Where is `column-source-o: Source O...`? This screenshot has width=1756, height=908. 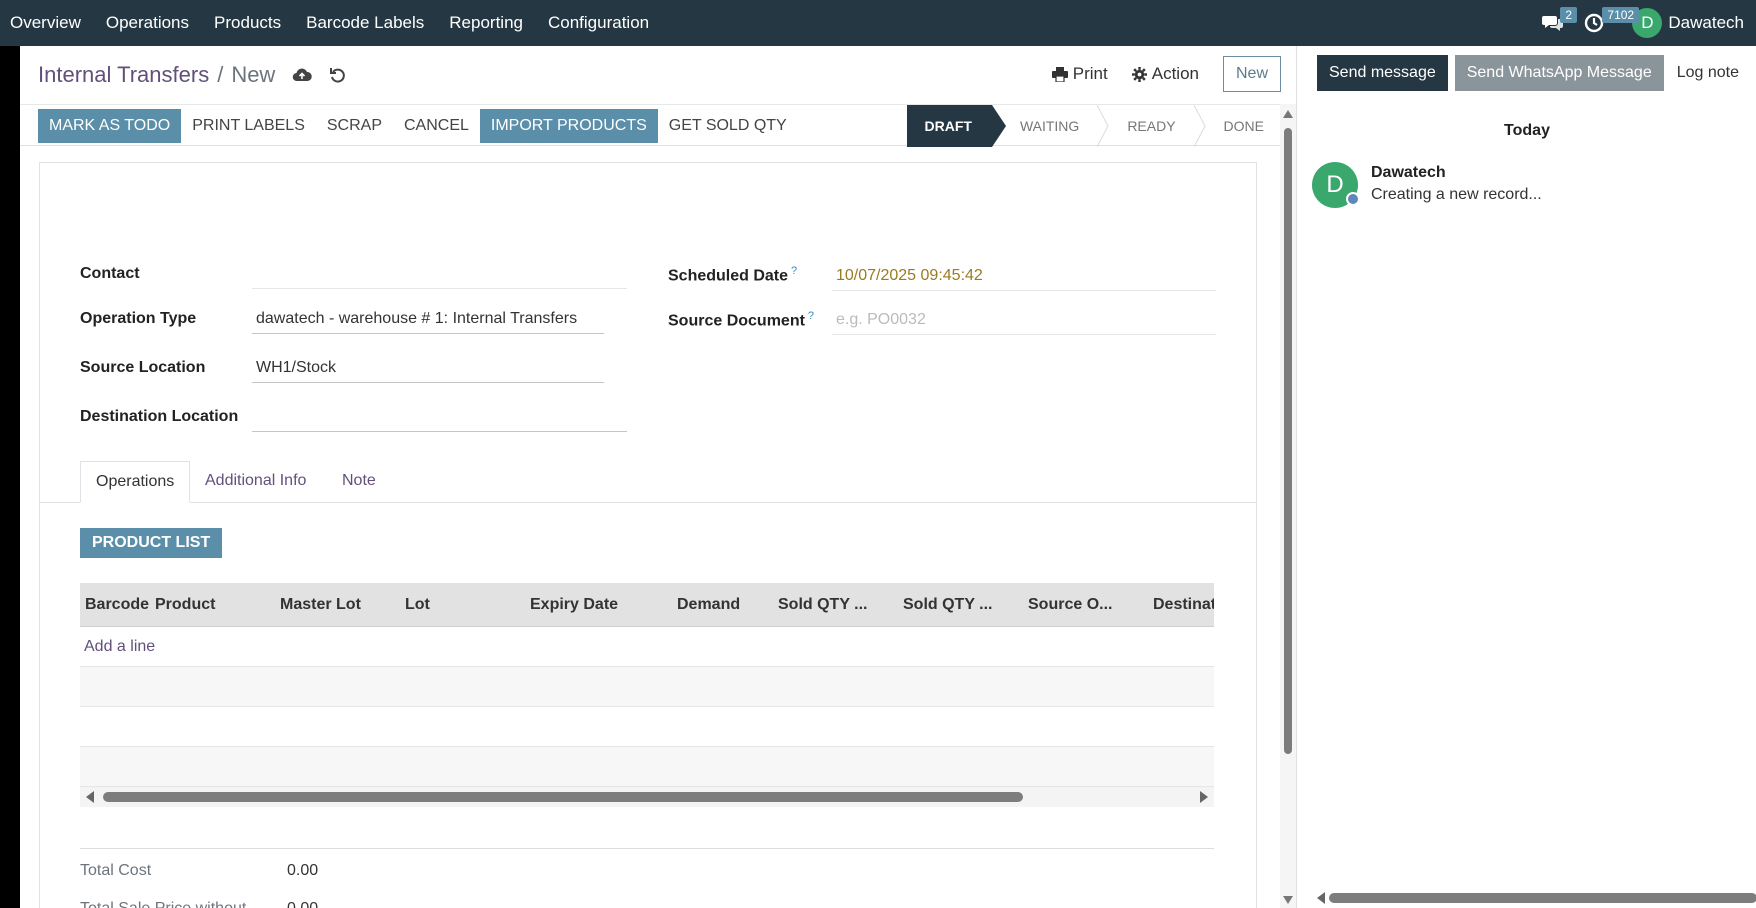
column-source-o: Source O... is located at coordinates (1070, 605).